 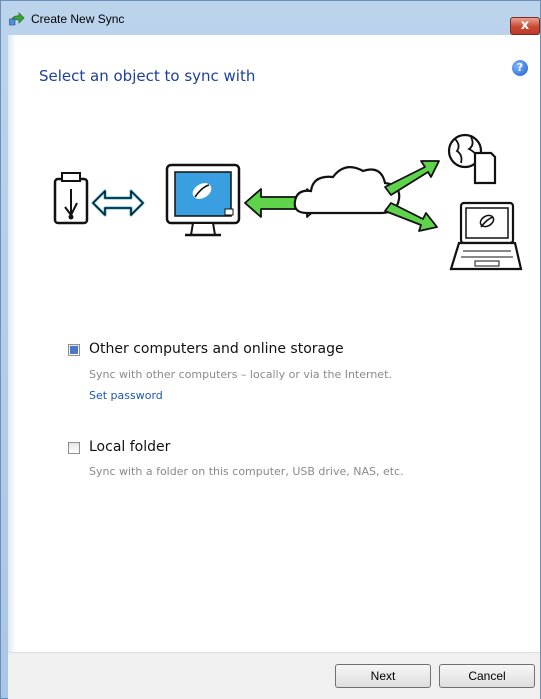 I want to click on other-computers-label: Other computers and online storage, so click(x=216, y=349).